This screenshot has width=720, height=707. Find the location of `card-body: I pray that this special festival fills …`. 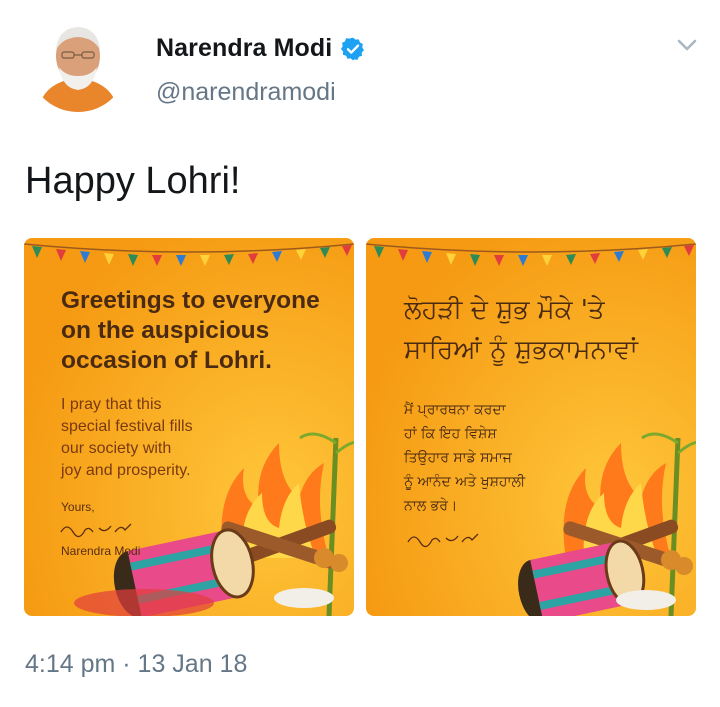

card-body: I pray that this special festival fills … is located at coordinates (127, 437).